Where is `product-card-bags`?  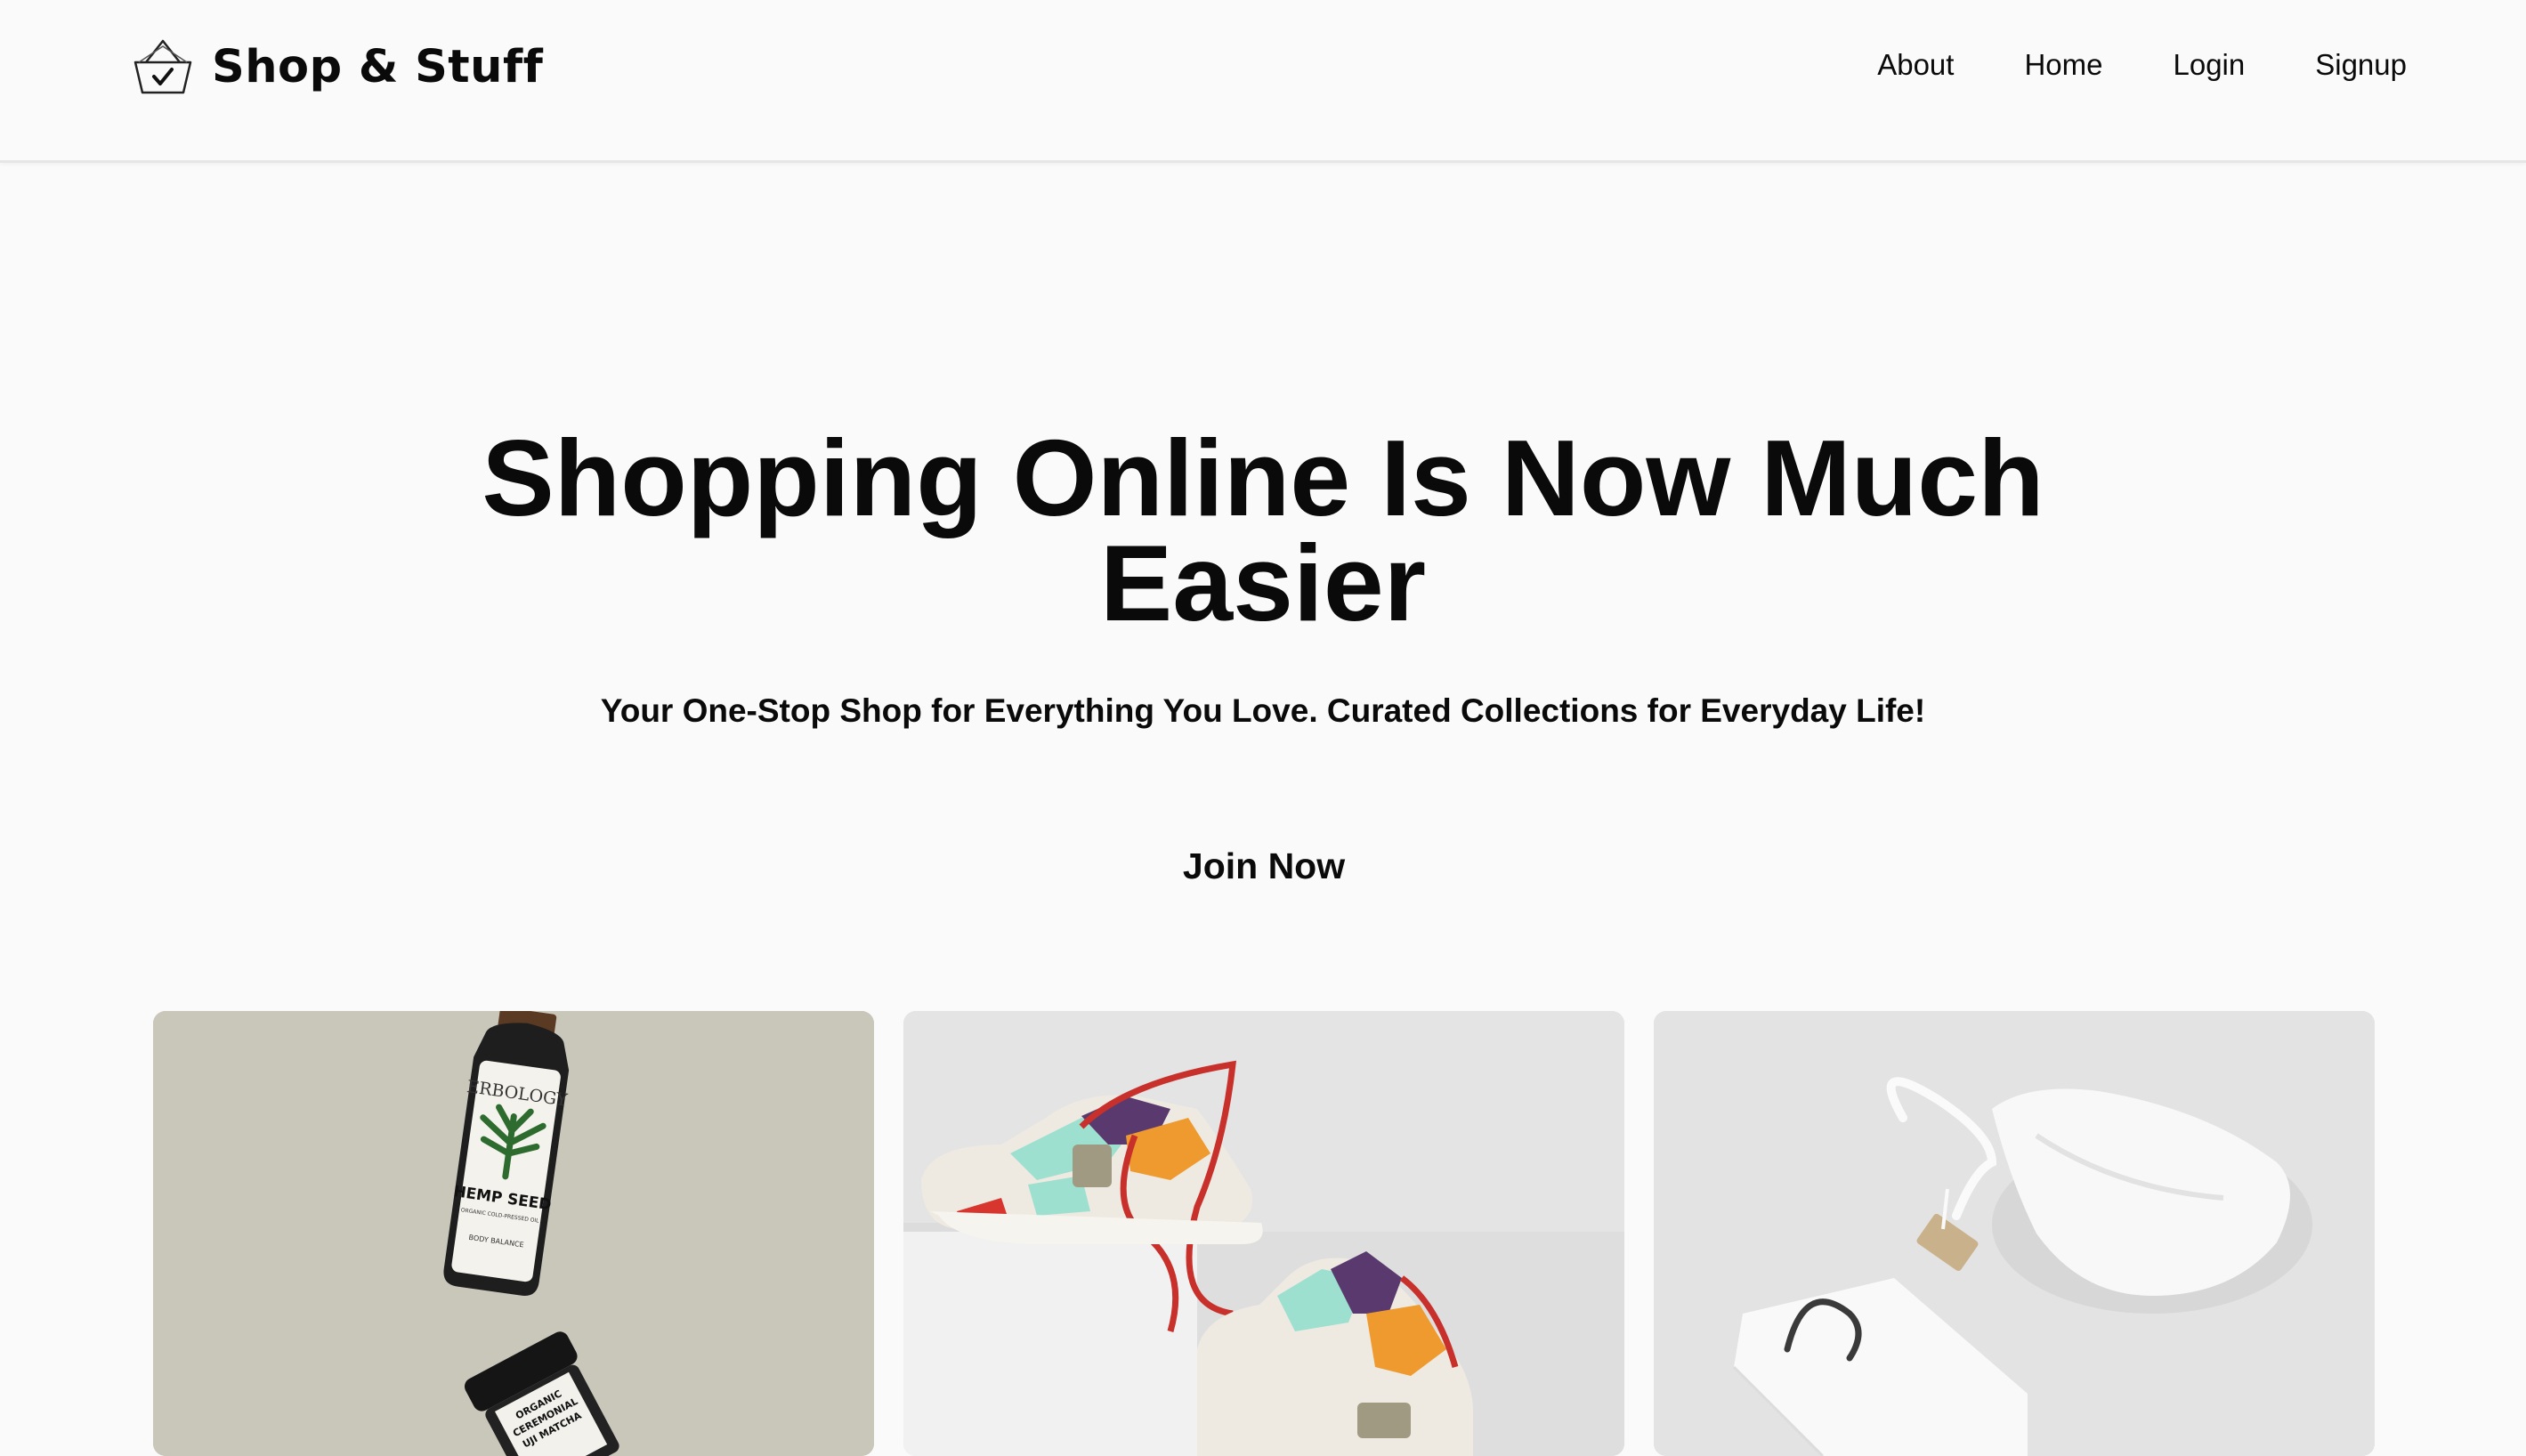 product-card-bags is located at coordinates (2014, 1233).